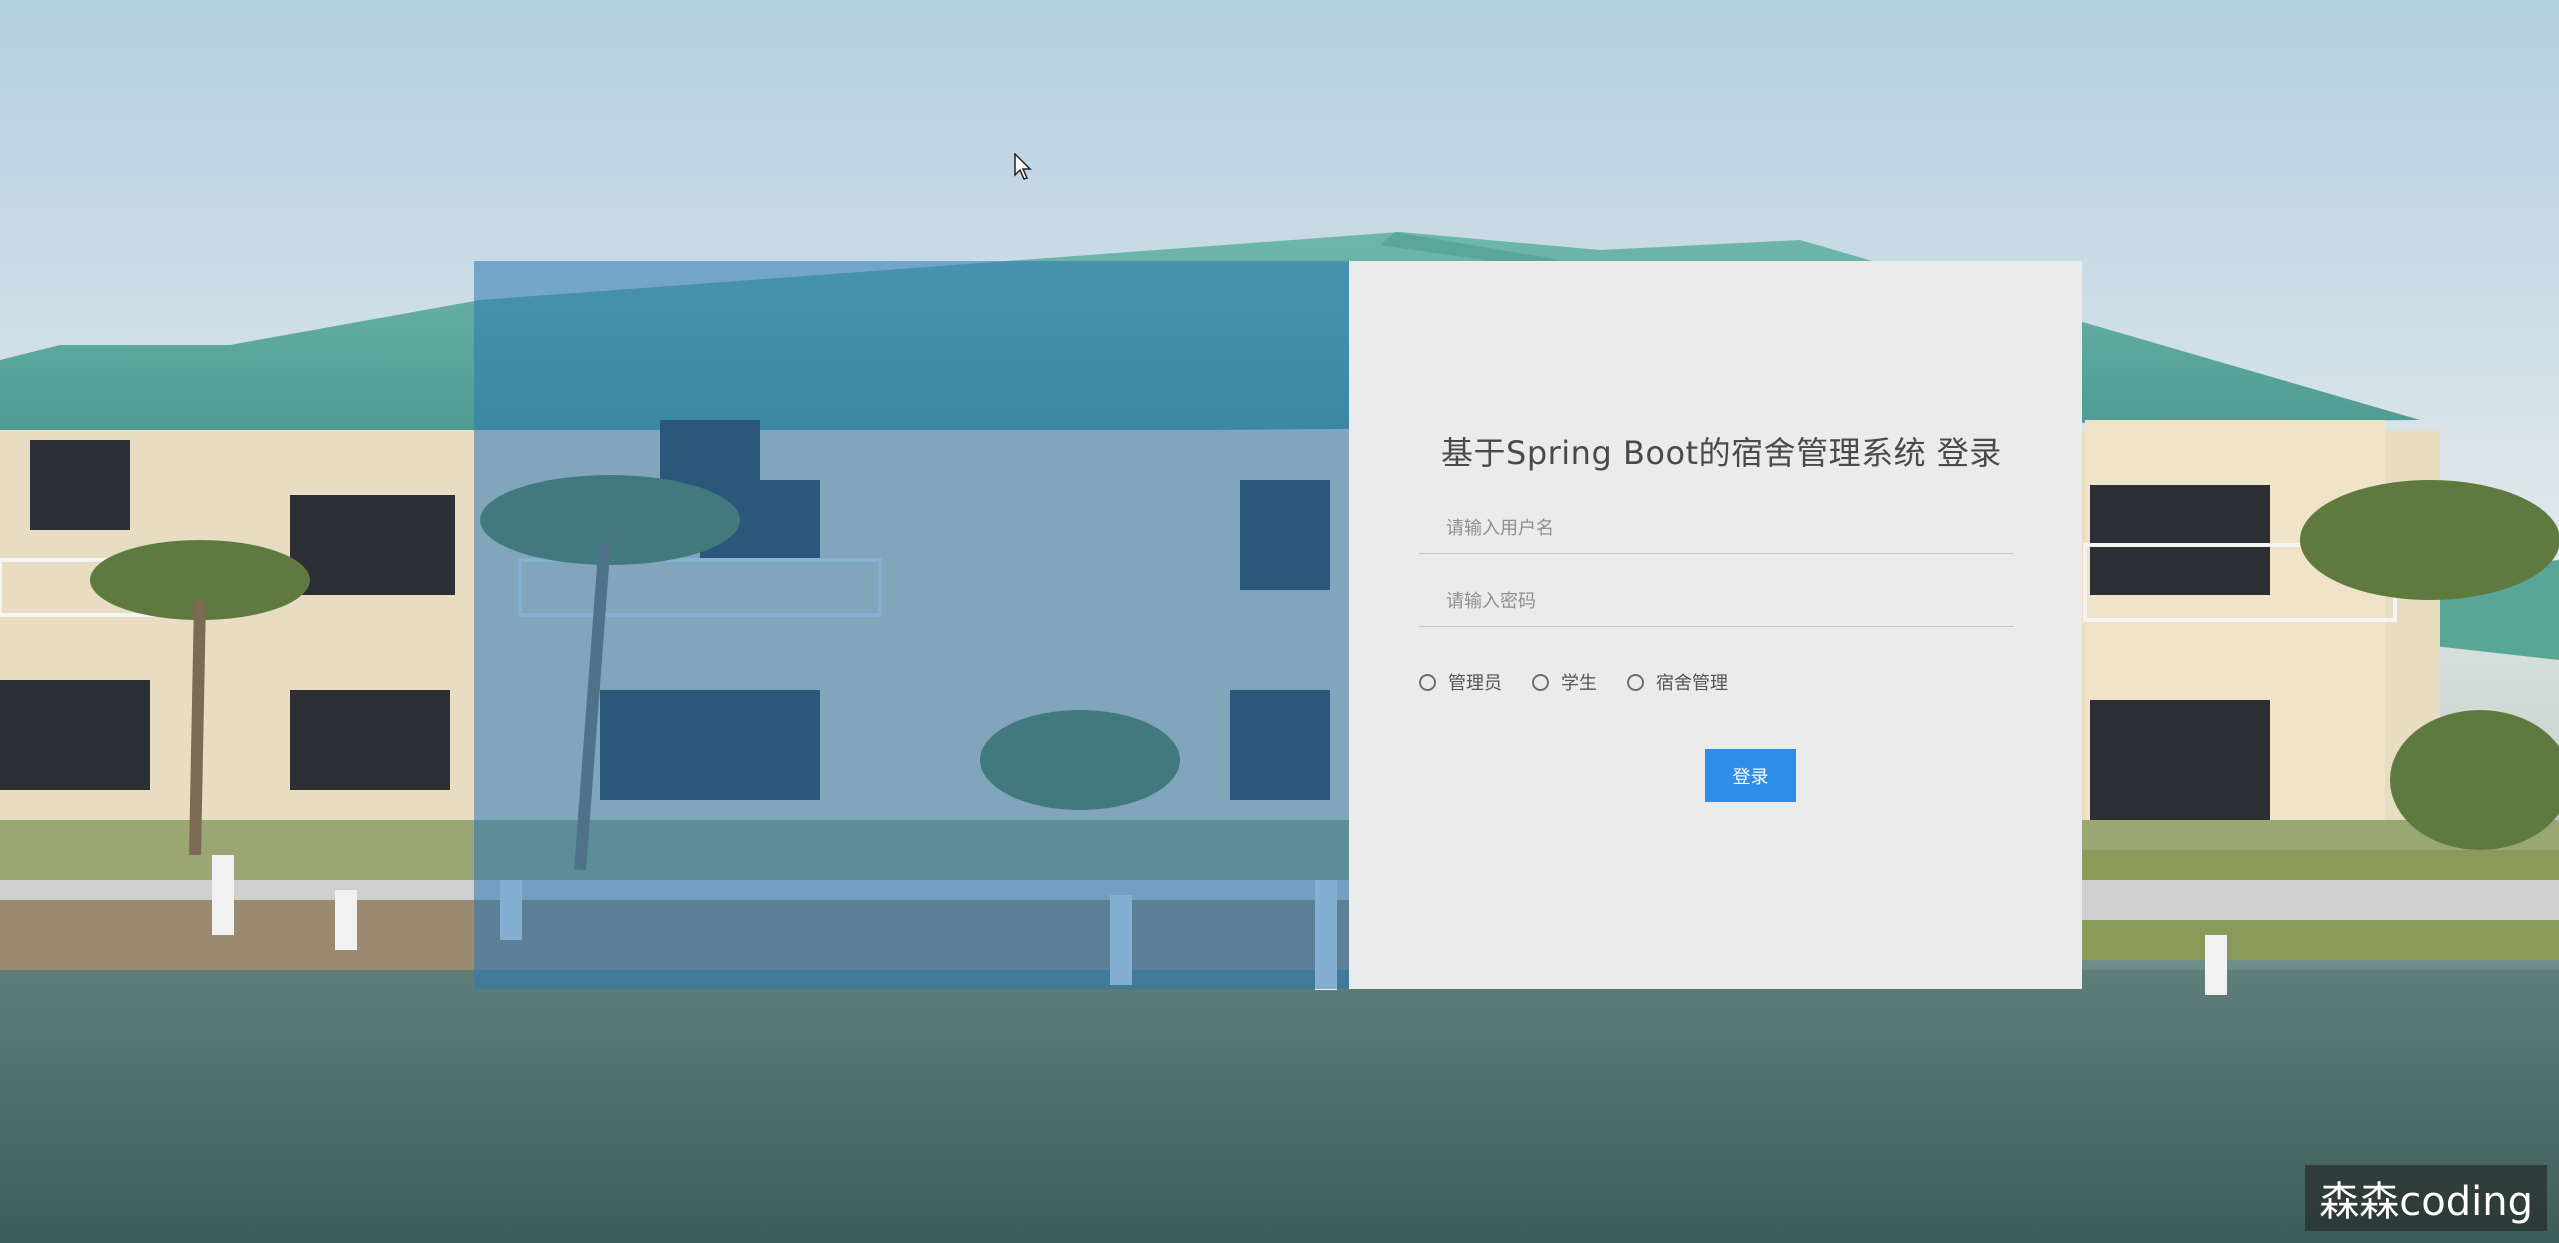 The width and height of the screenshot is (2559, 1243). Describe the element at coordinates (1692, 683) in the screenshot. I see `role-label-dorm-manager: 宿舍管理` at that location.